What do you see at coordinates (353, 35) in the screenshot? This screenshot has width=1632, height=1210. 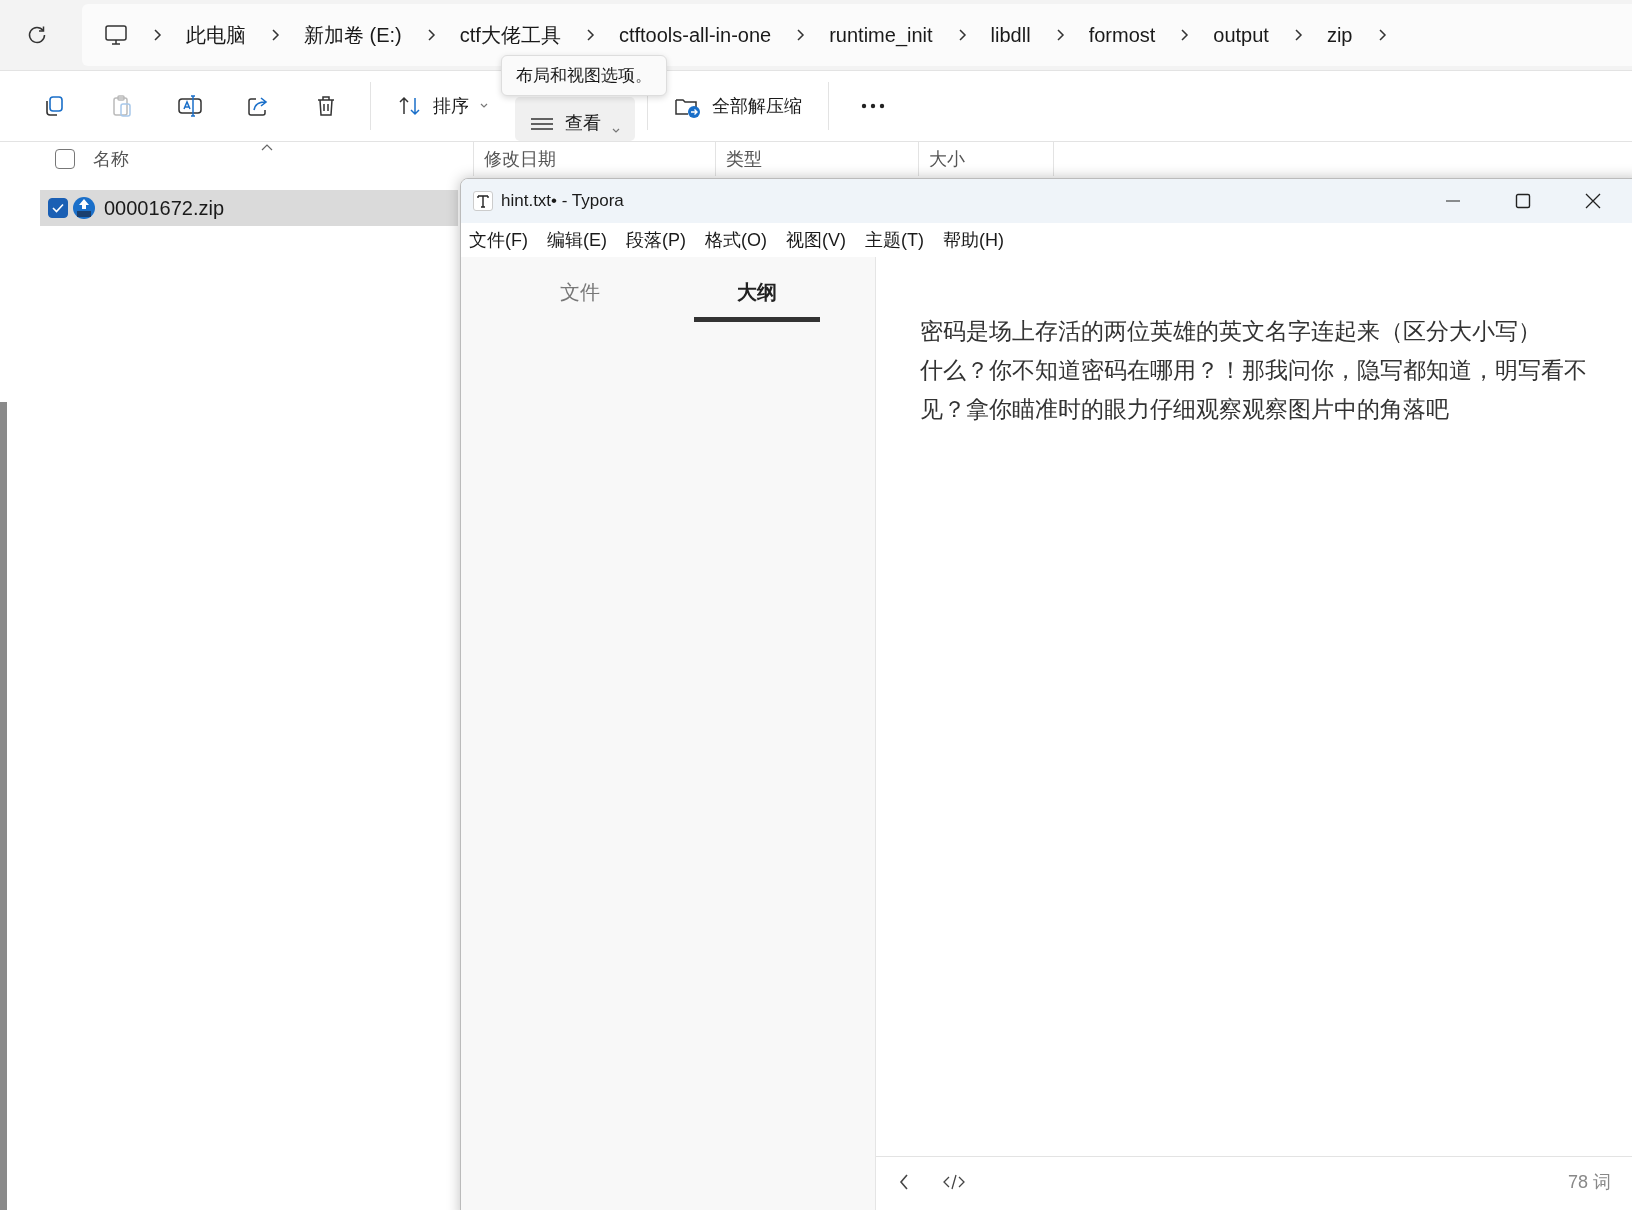 I see `breadcrumb-item: 新加卷 (E:)` at bounding box center [353, 35].